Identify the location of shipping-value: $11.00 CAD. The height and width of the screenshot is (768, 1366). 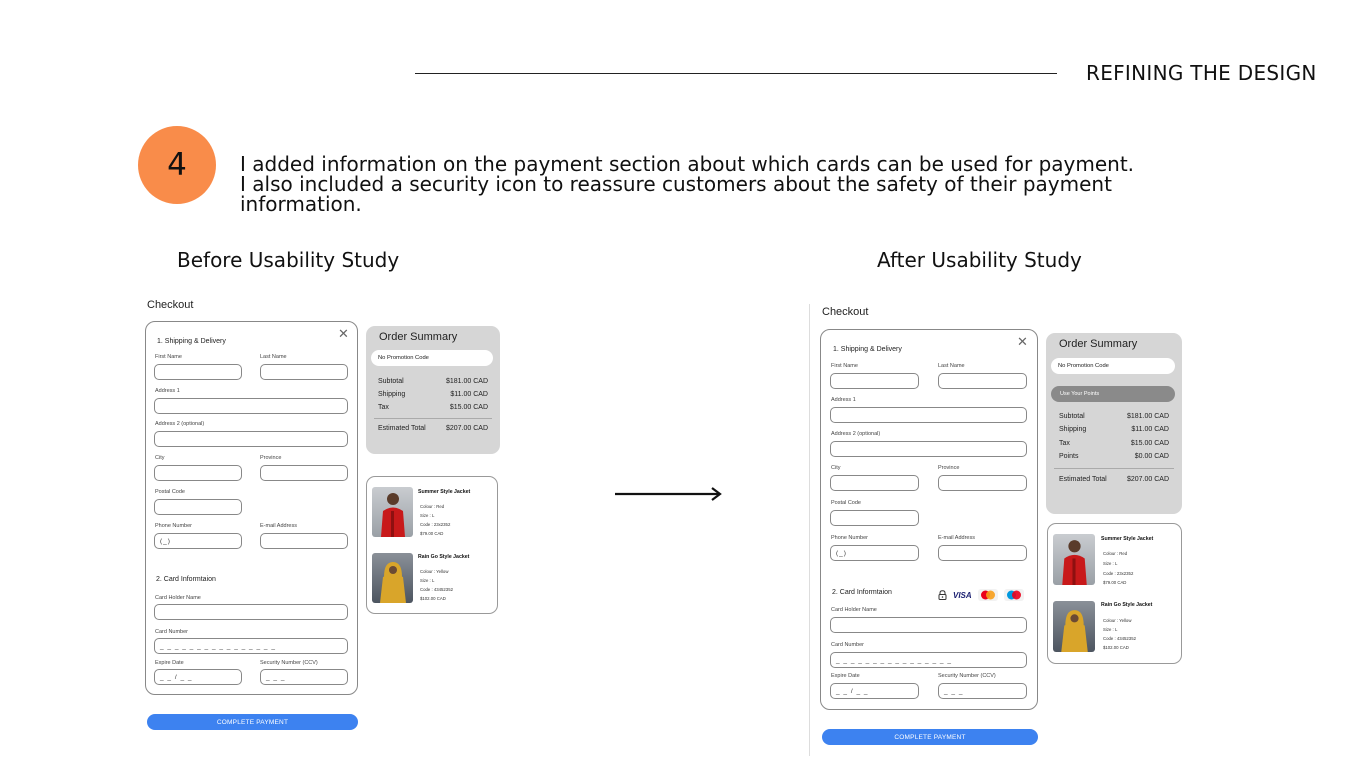
(469, 394).